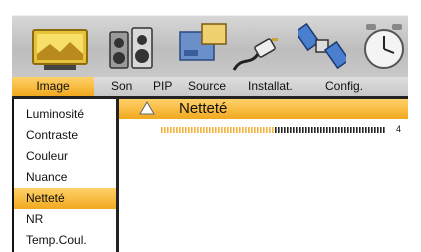 The width and height of the screenshot is (421, 252). Describe the element at coordinates (121, 86) in the screenshot. I see `tab-son: Son` at that location.